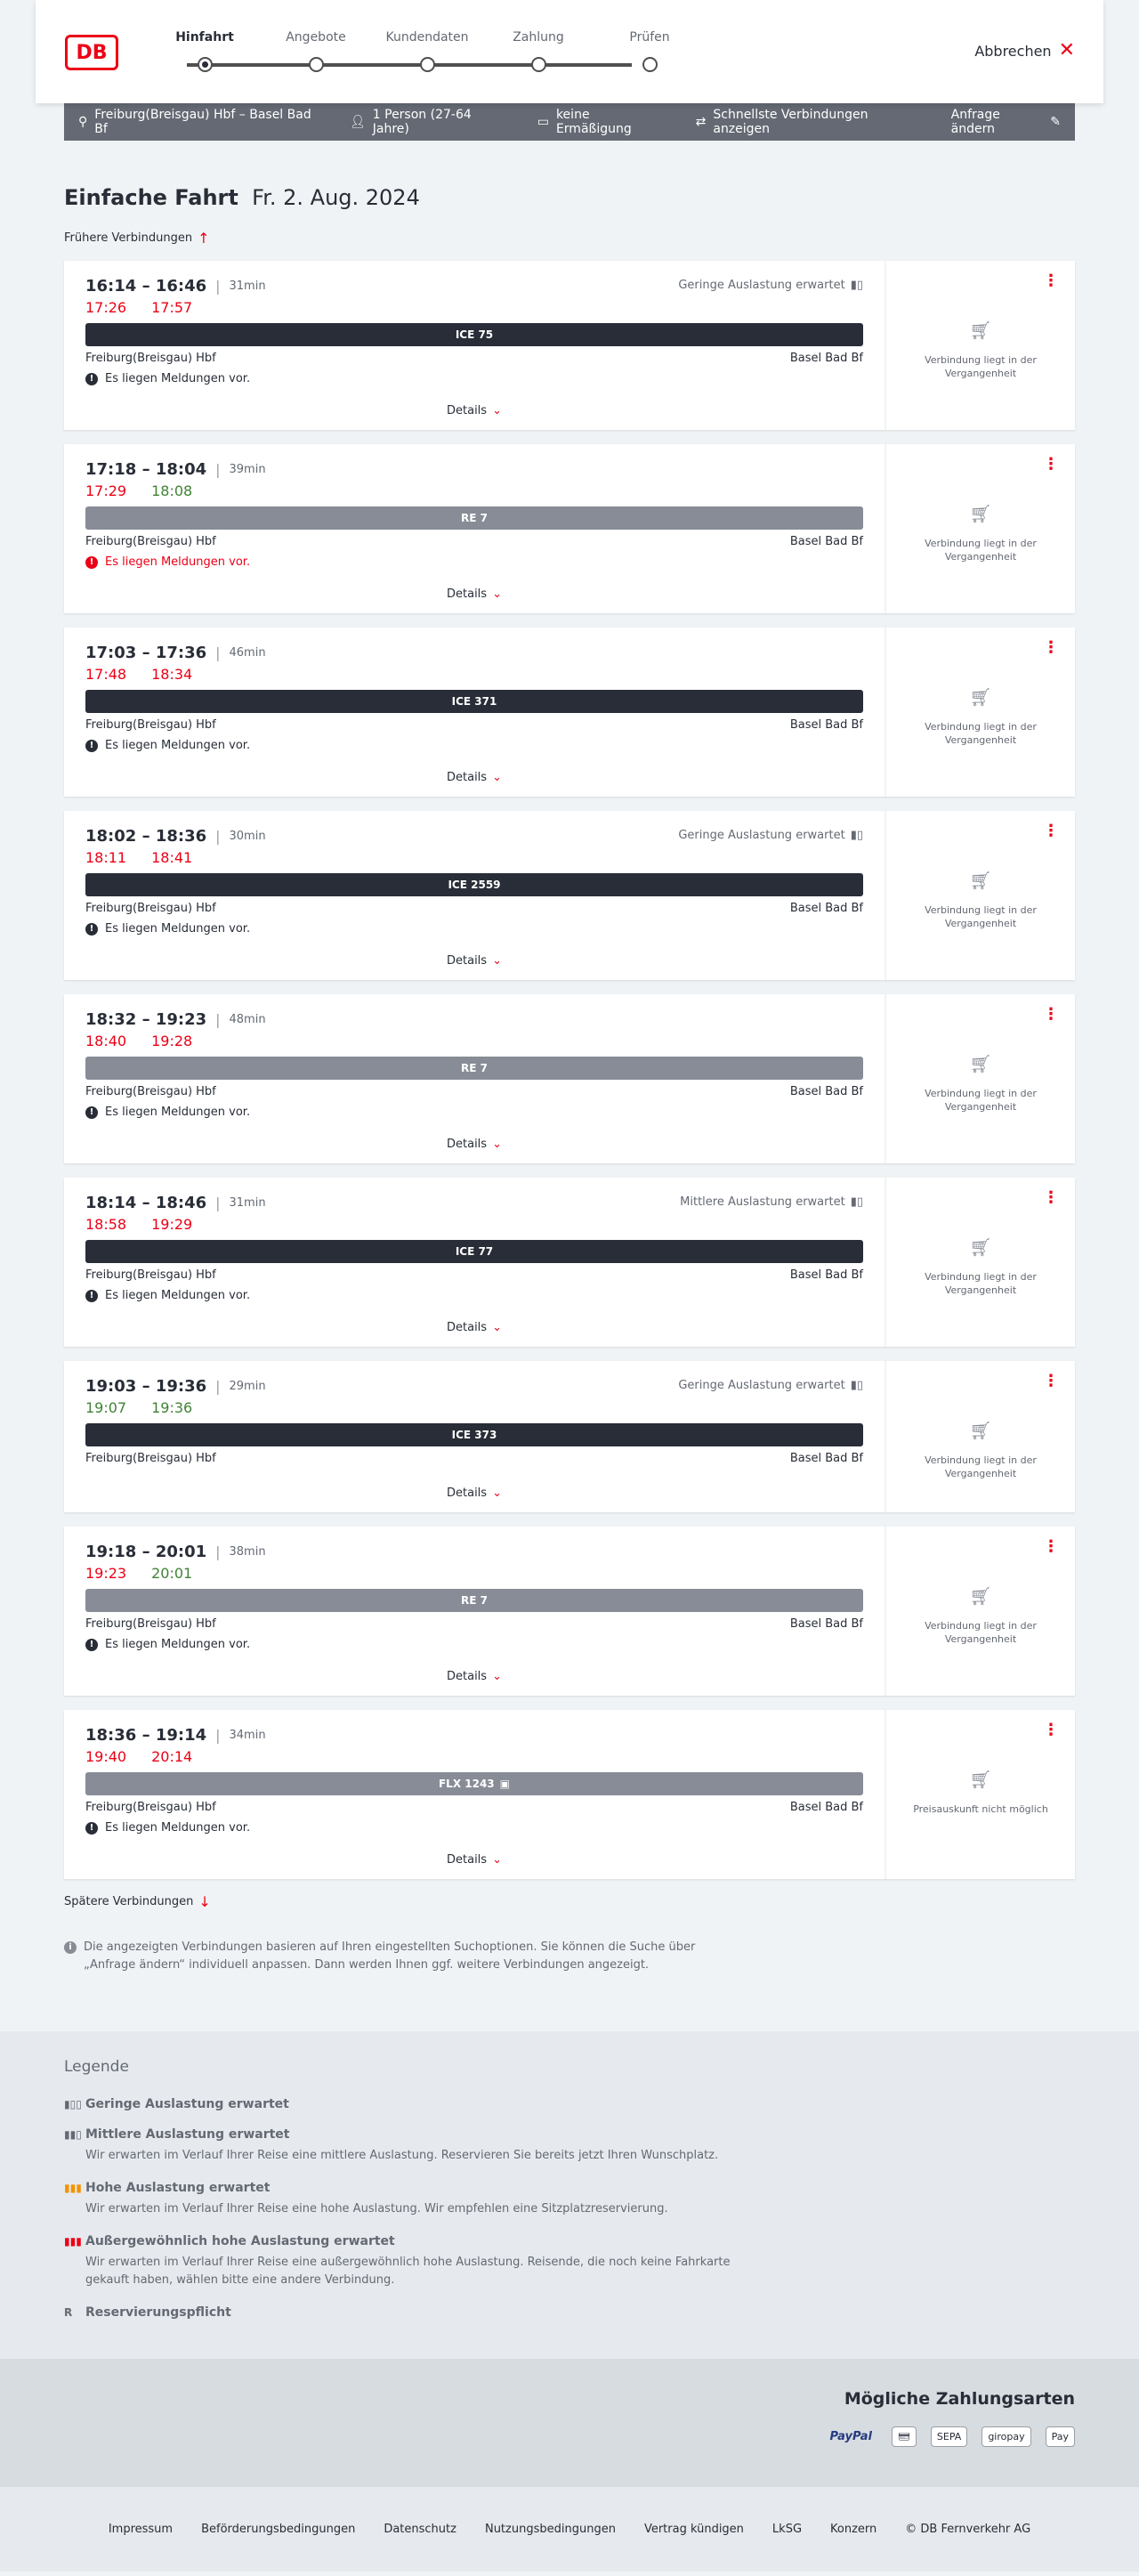 The height and width of the screenshot is (2576, 1139). I want to click on person-icon: 👤︎, so click(358, 122).